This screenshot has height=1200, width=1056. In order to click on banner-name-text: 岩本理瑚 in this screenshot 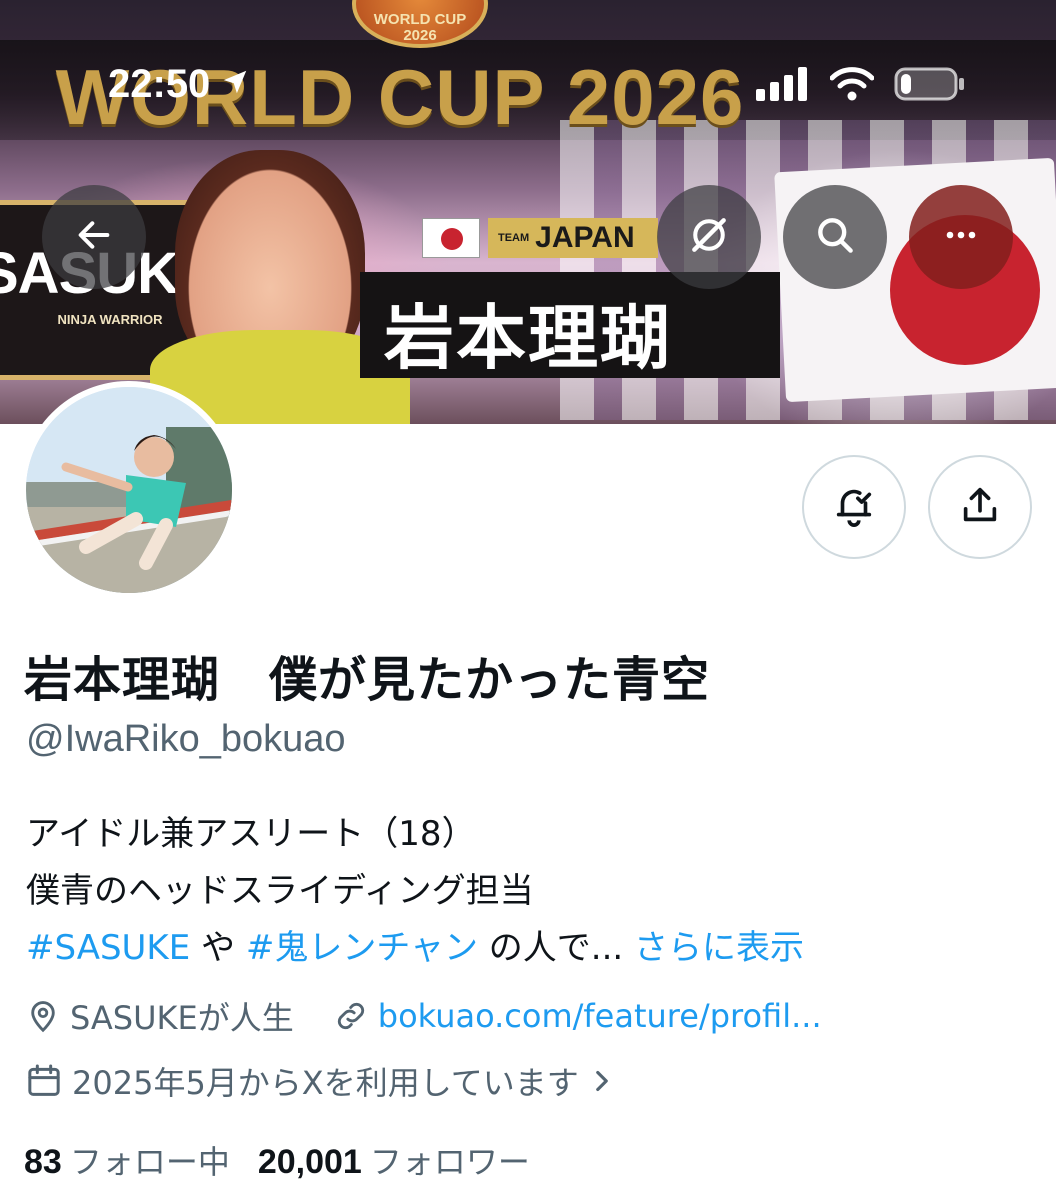, I will do `click(528, 338)`.